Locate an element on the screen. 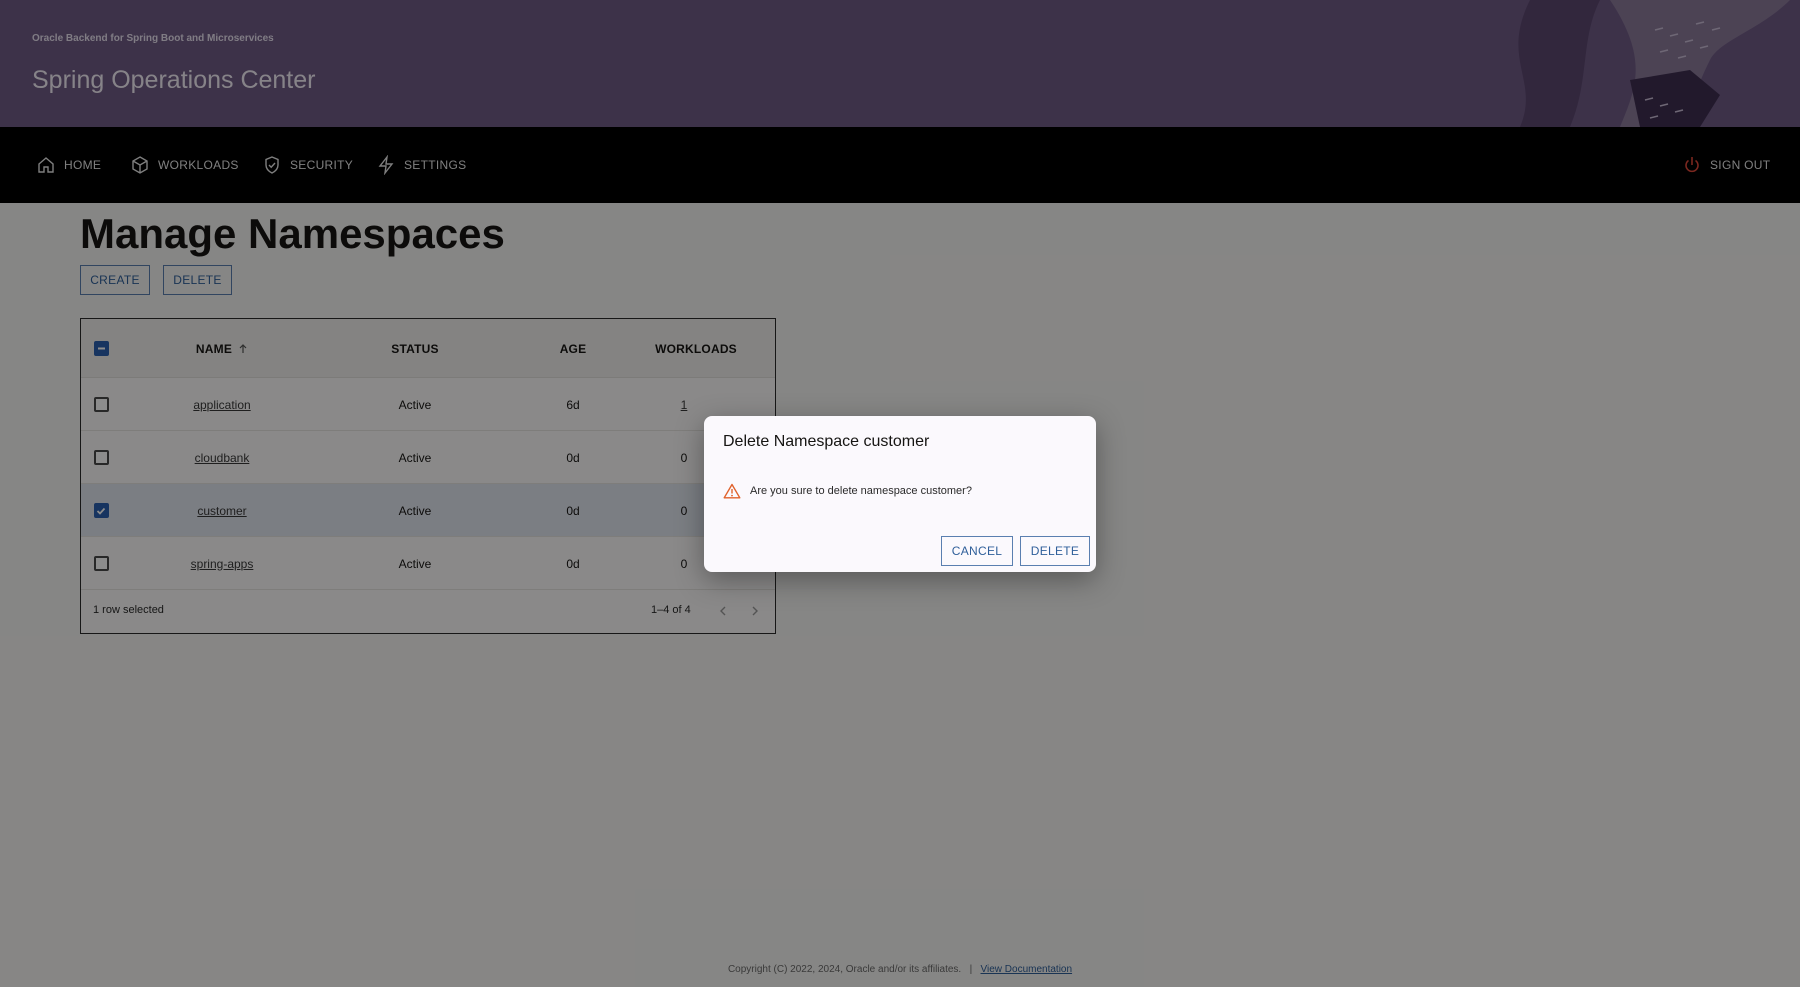 Image resolution: width=1800 pixels, height=987 pixels. dialog-title: Delete Namespace customer is located at coordinates (826, 441).